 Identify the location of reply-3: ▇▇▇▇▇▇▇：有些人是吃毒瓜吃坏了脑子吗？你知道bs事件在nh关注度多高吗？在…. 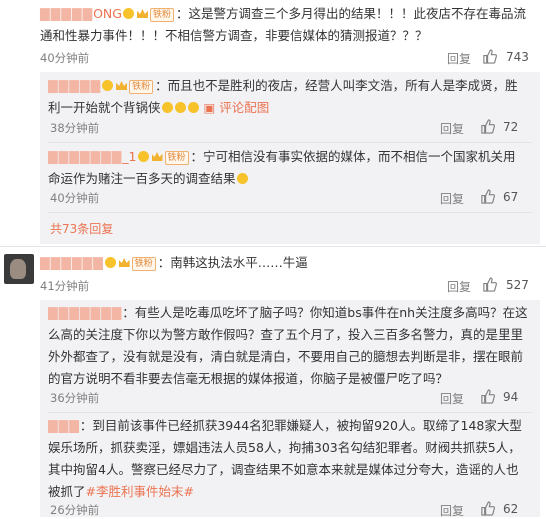
(289, 346).